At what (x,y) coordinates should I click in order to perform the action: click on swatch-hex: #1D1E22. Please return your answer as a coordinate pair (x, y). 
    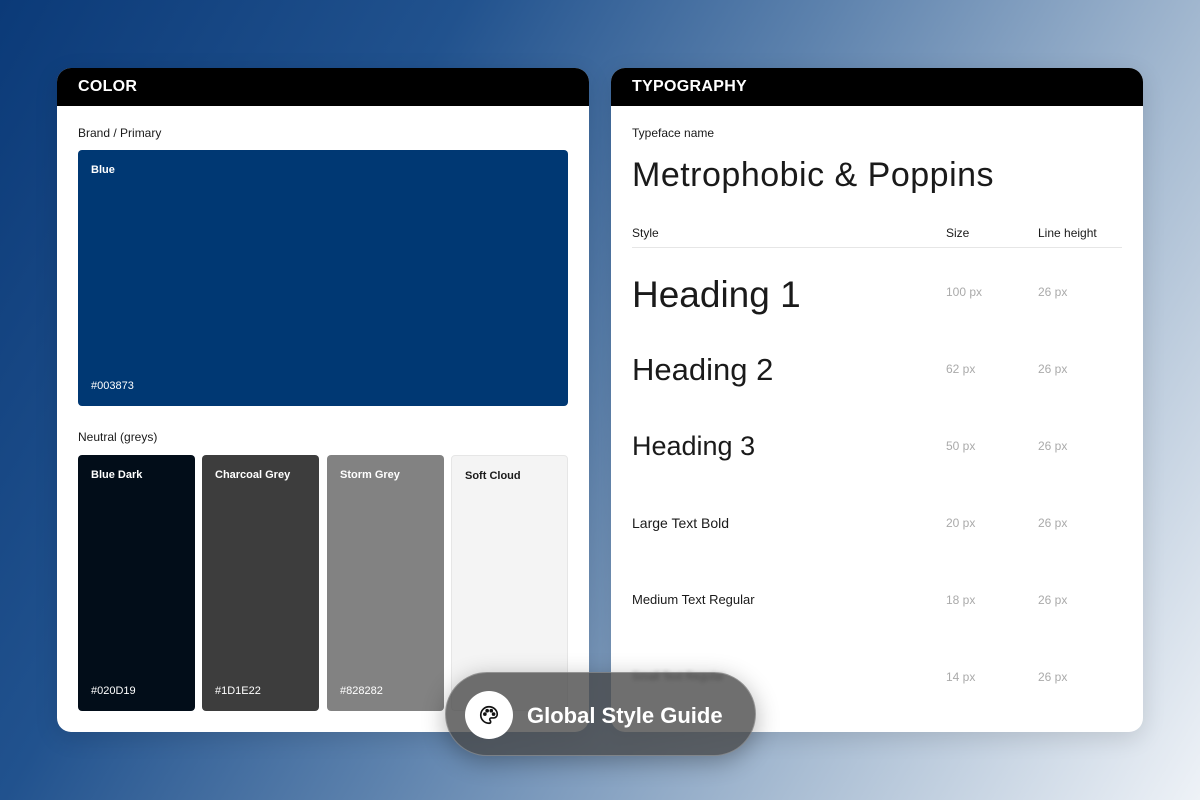
    Looking at the image, I should click on (238, 691).